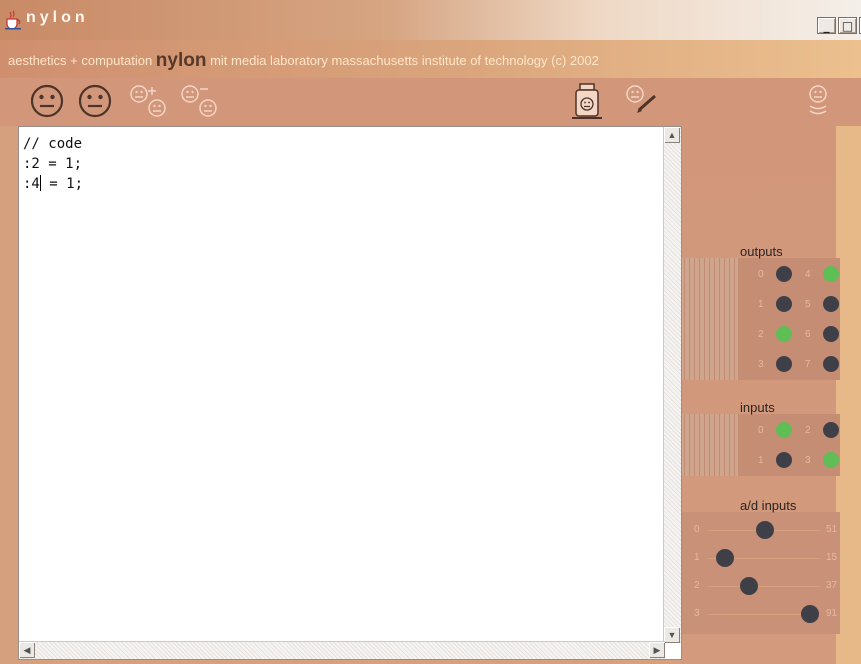  I want to click on jar-icon, so click(587, 102).